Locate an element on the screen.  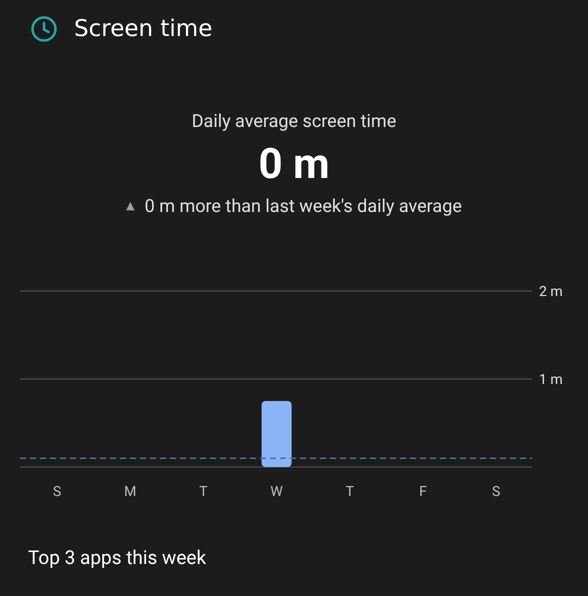
summary-value: 0 m is located at coordinates (294, 165).